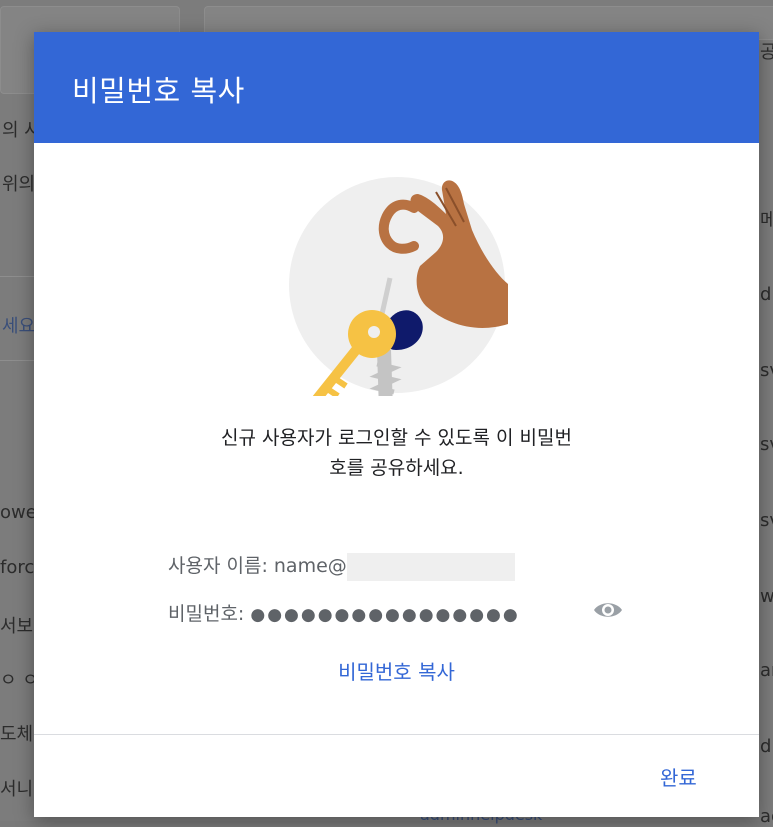  I want to click on background-text: 공지, so click(766, 52).